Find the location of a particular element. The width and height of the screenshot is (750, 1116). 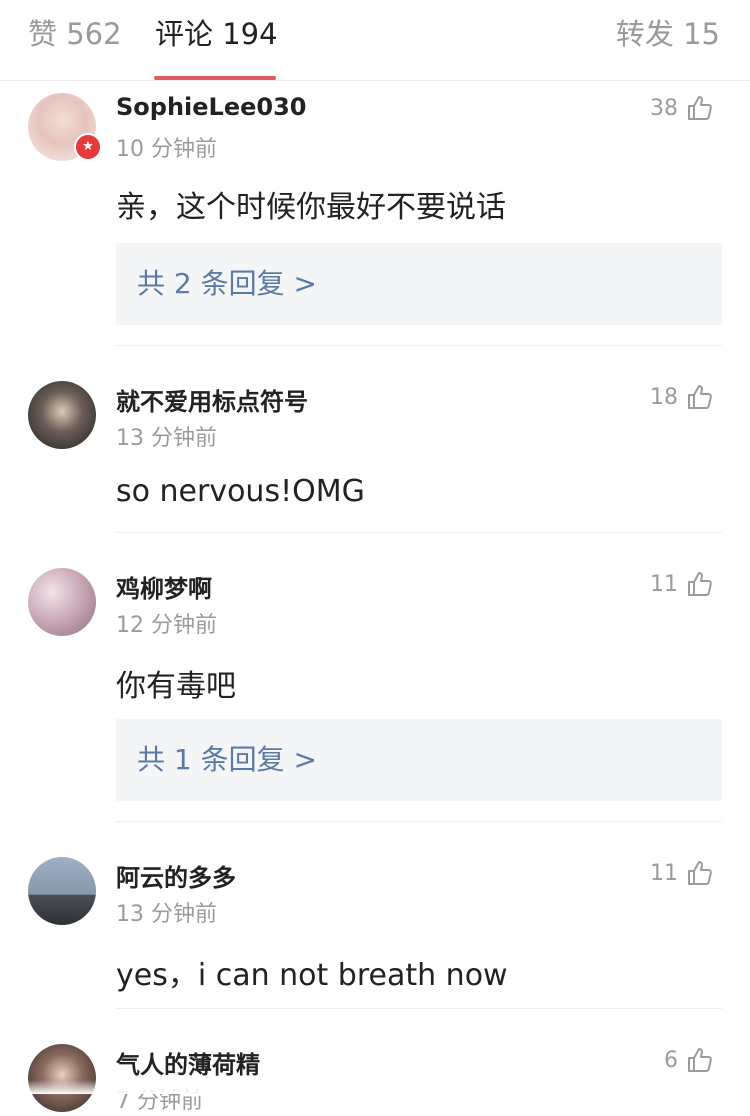

view-replies-button: 共 1 条回复 > is located at coordinates (419, 760).